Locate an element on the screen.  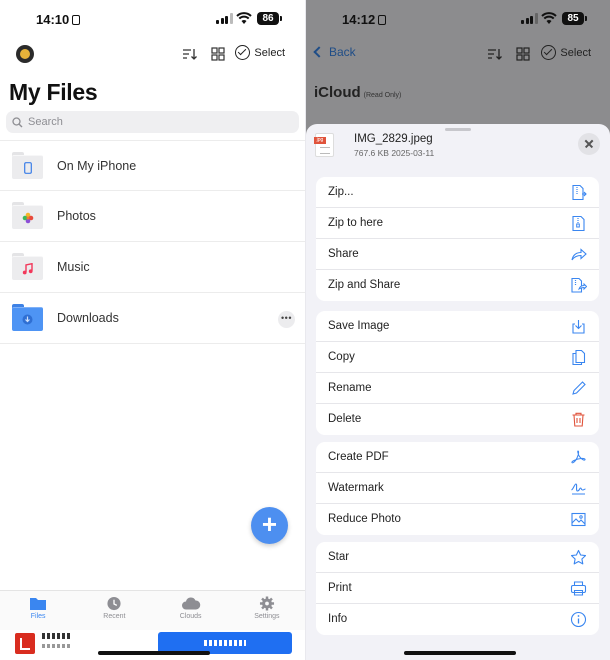
photos-icon is located at coordinates (27, 217).